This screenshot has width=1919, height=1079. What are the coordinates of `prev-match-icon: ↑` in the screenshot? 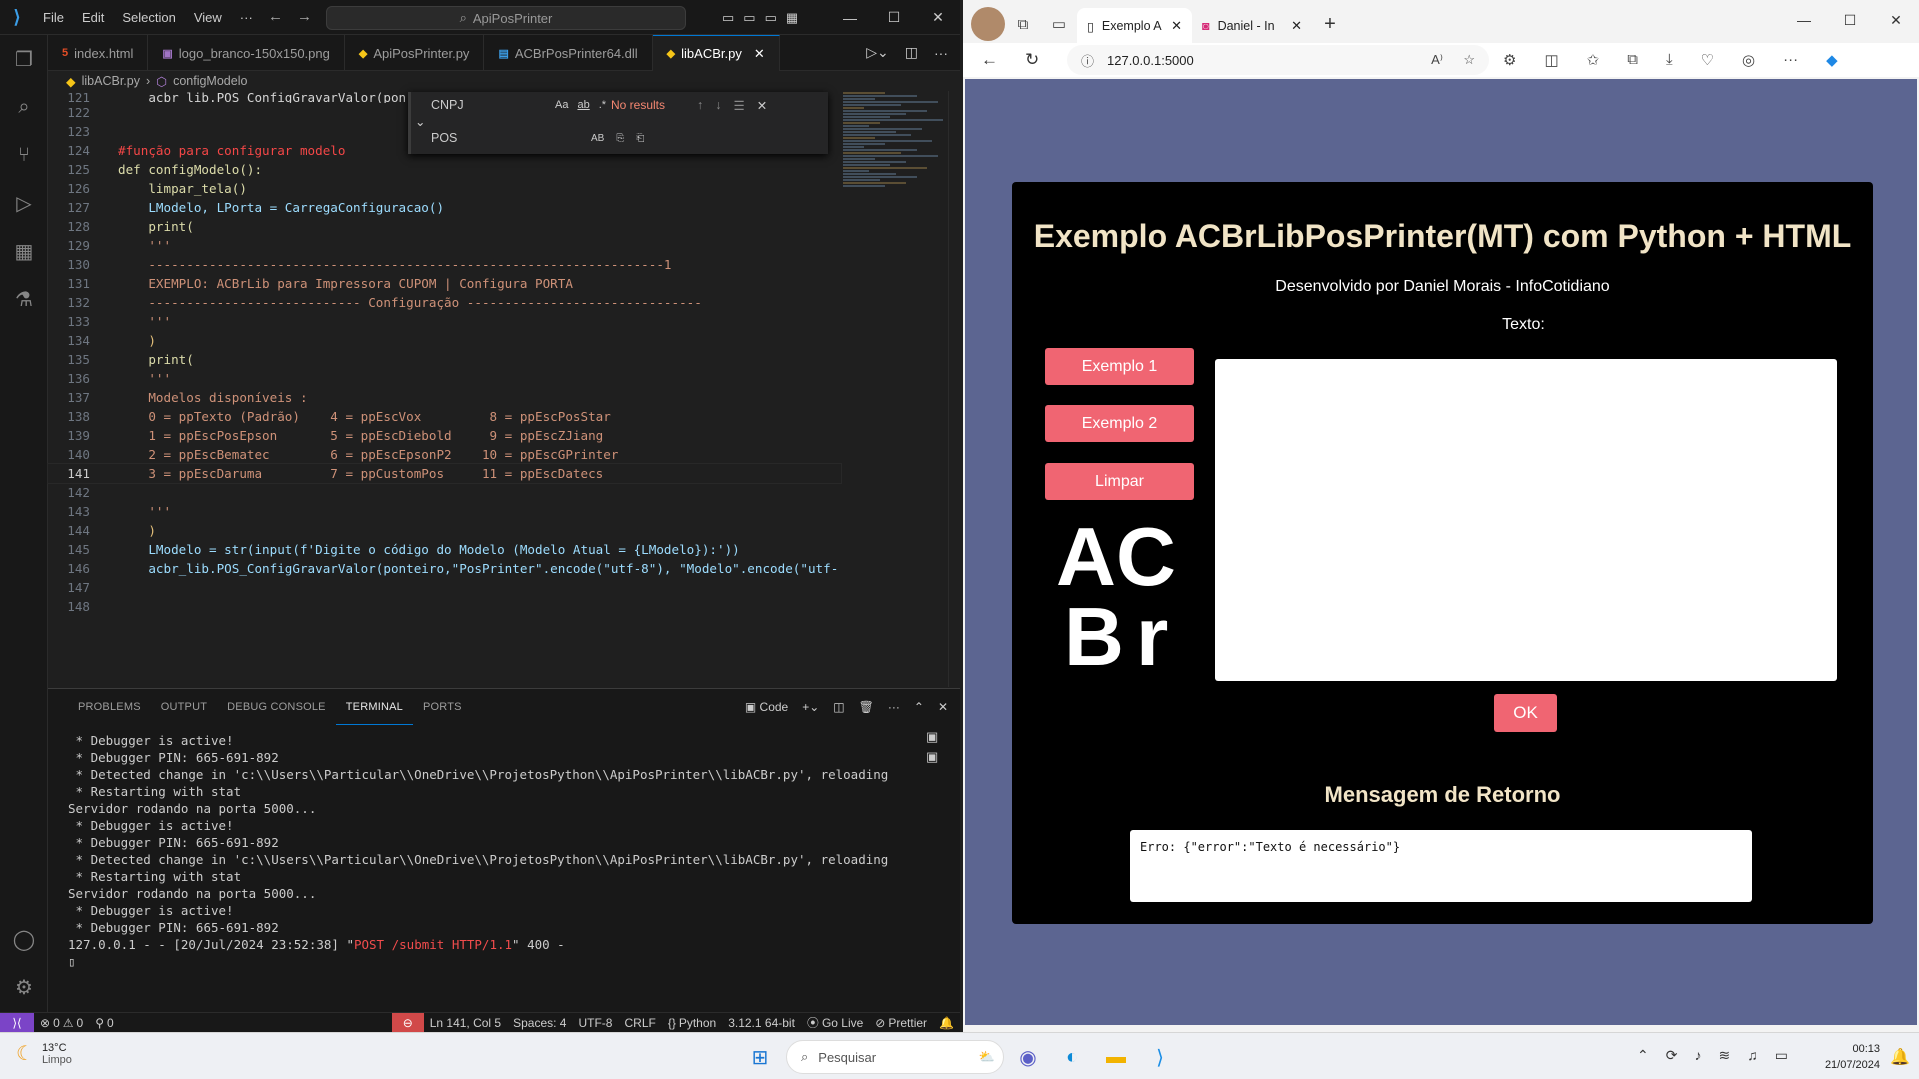 It's located at (700, 105).